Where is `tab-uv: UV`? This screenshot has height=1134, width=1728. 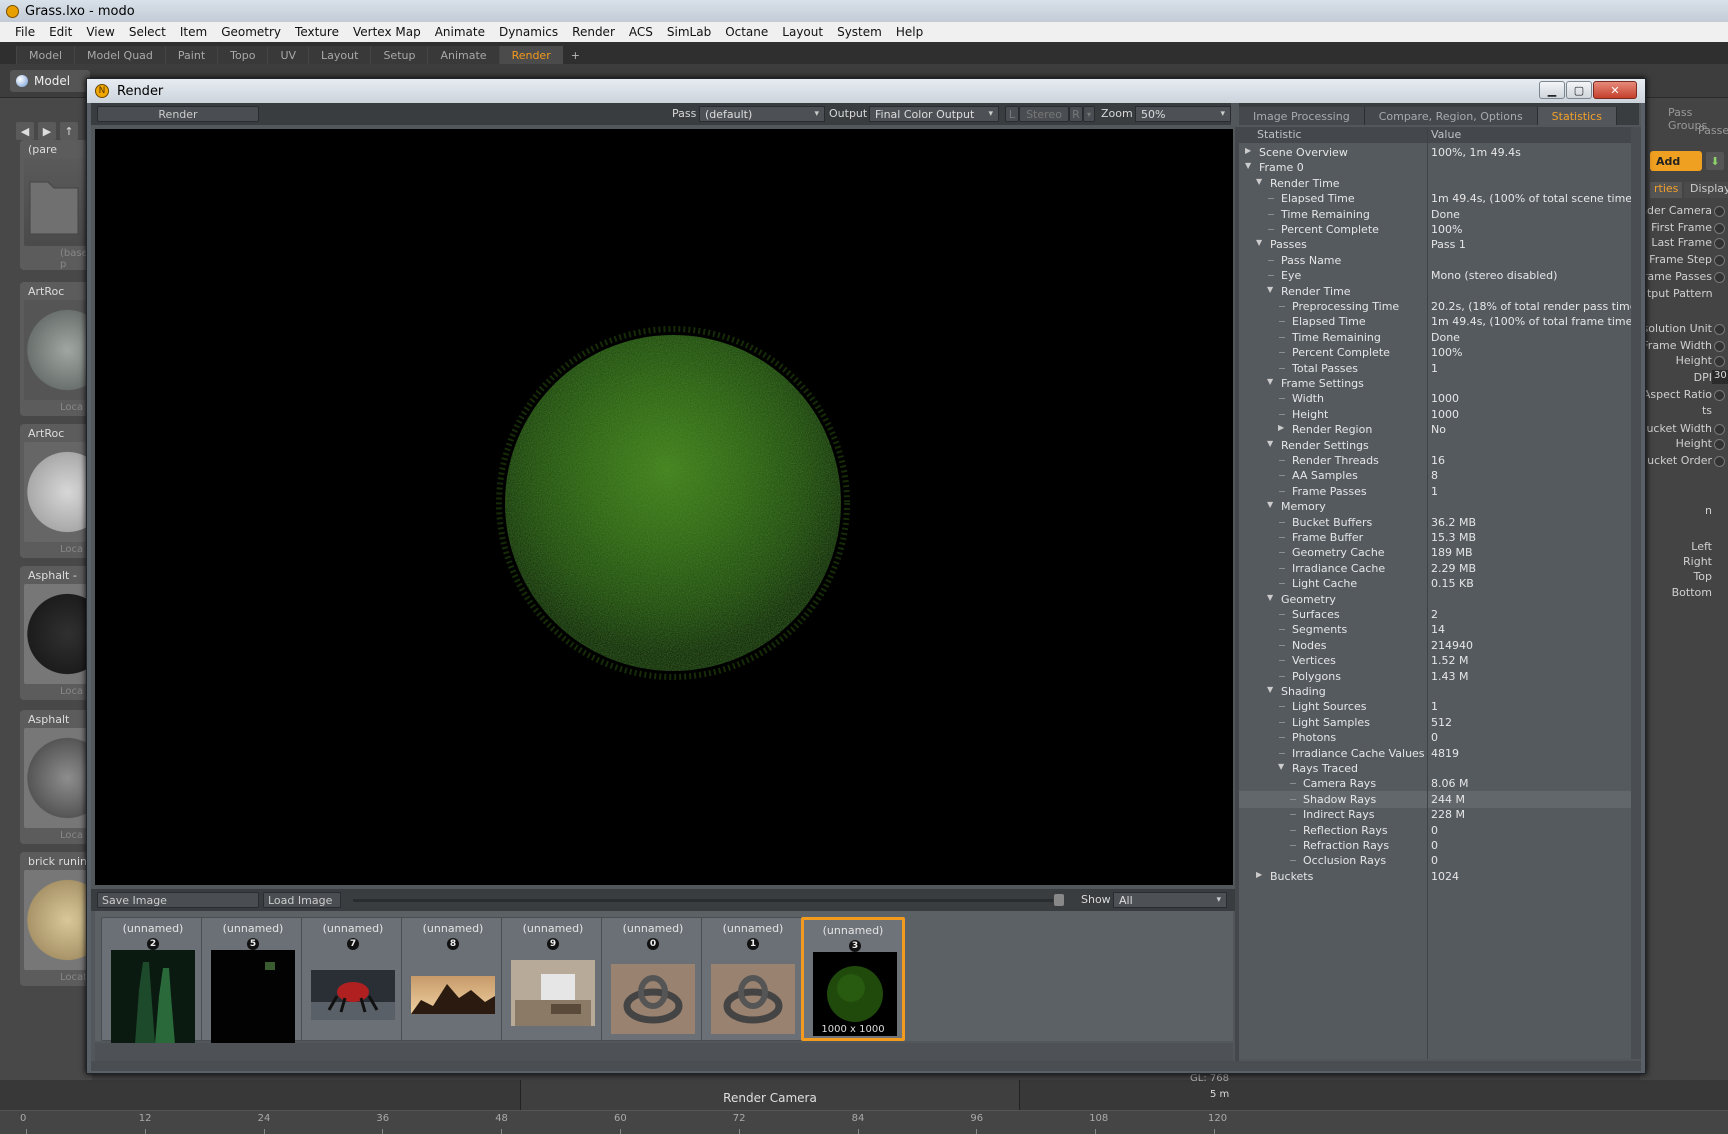 tab-uv: UV is located at coordinates (288, 55).